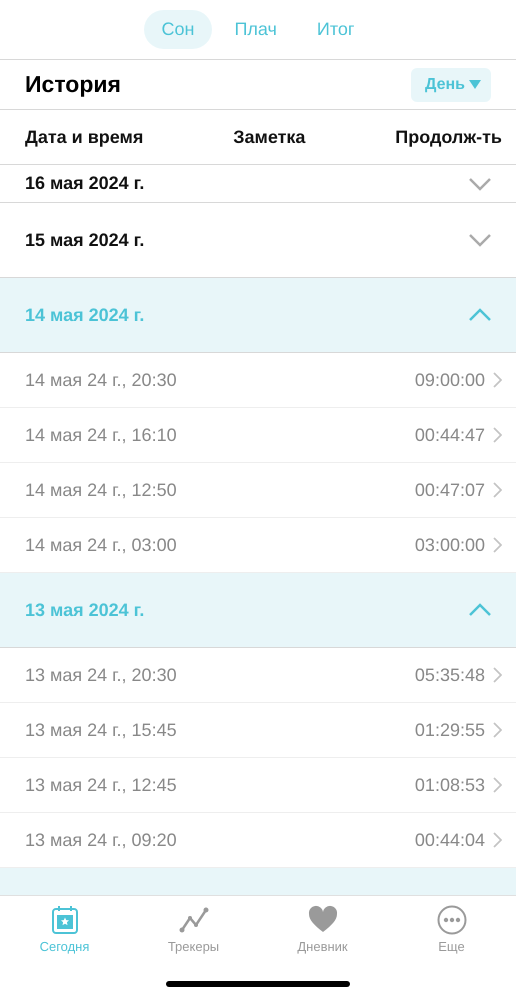  What do you see at coordinates (451, 920) in the screenshot?
I see `more-icon` at bounding box center [451, 920].